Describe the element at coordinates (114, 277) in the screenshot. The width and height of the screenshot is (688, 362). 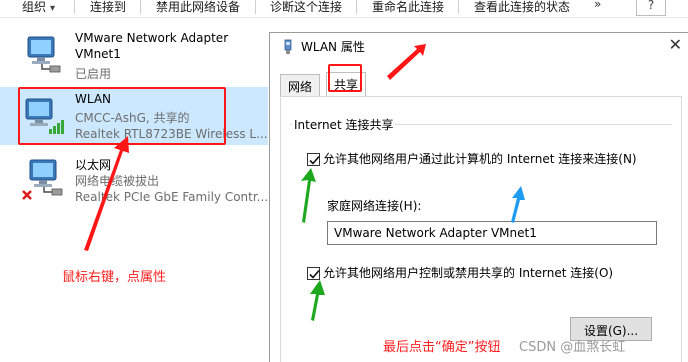
I see `right-click-note: 鼠标右键，点属性` at that location.